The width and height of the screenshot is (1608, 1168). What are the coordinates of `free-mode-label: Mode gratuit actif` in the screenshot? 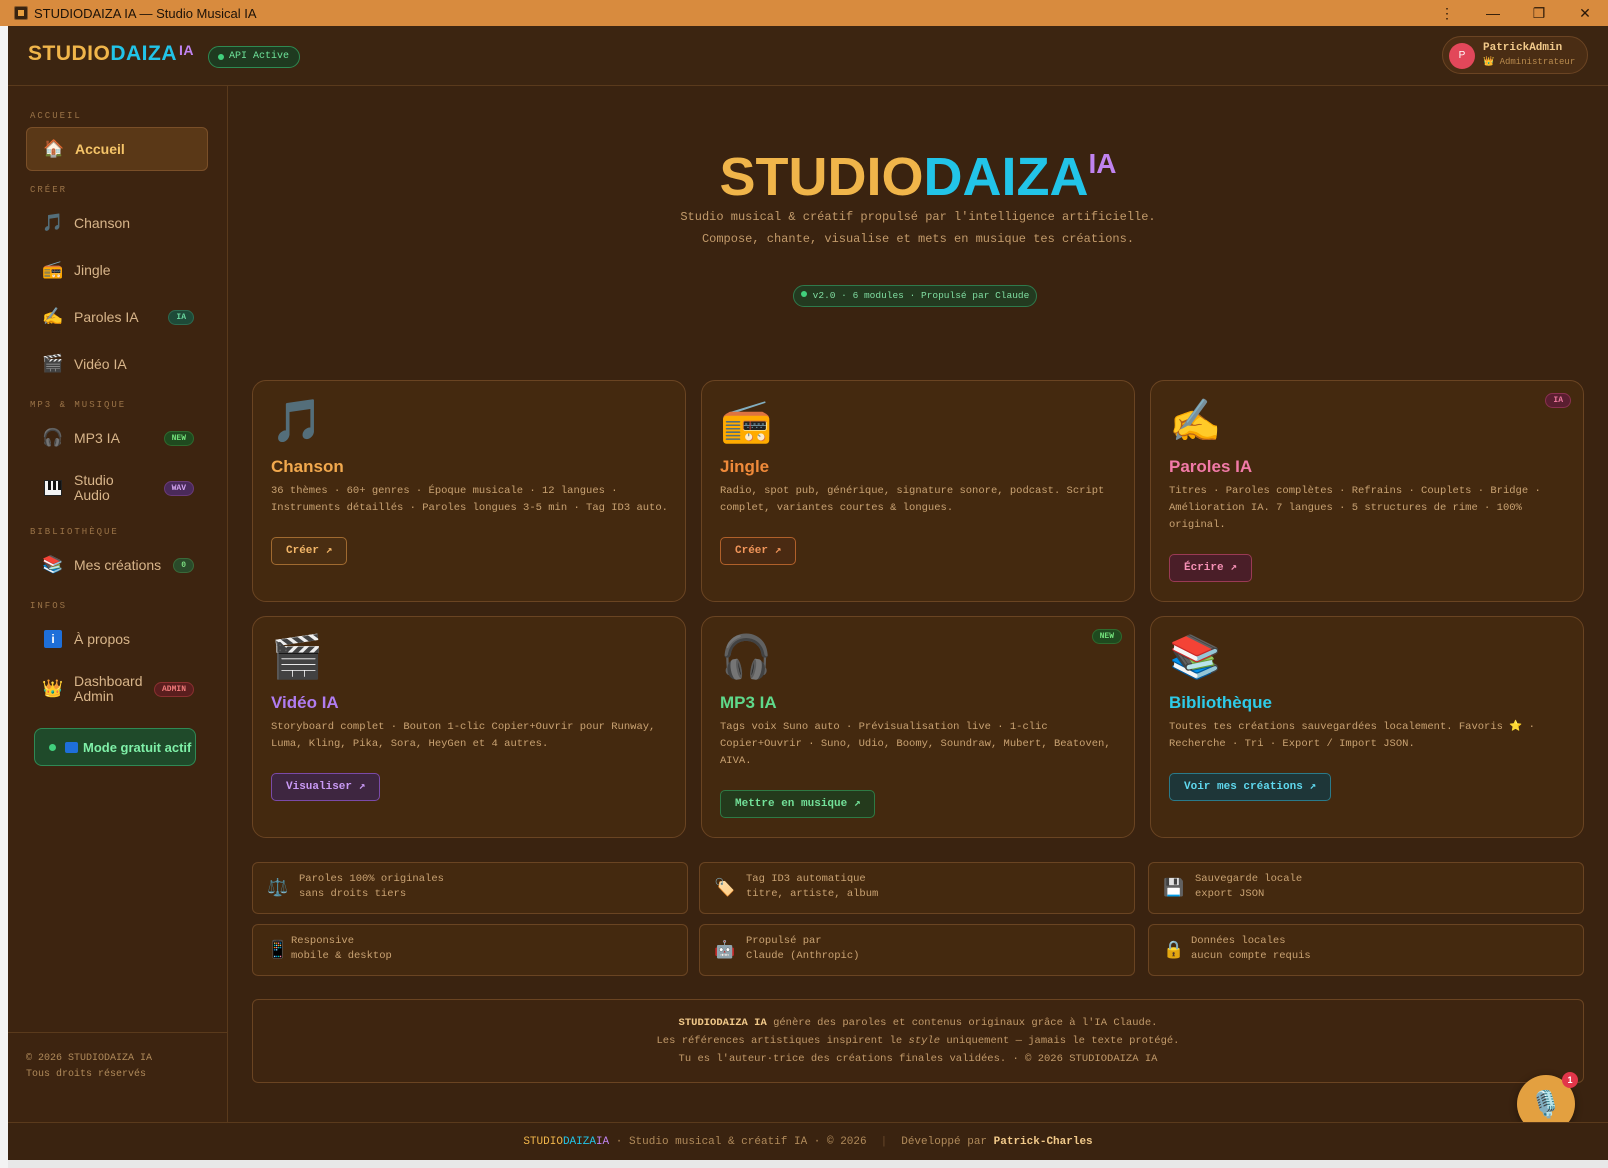 It's located at (137, 747).